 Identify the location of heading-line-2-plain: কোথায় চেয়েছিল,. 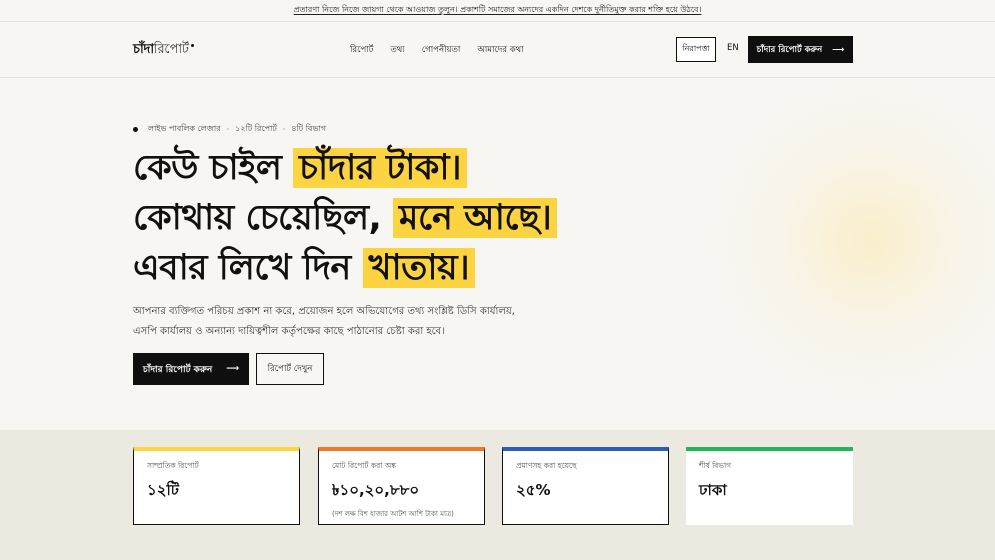
(257, 218).